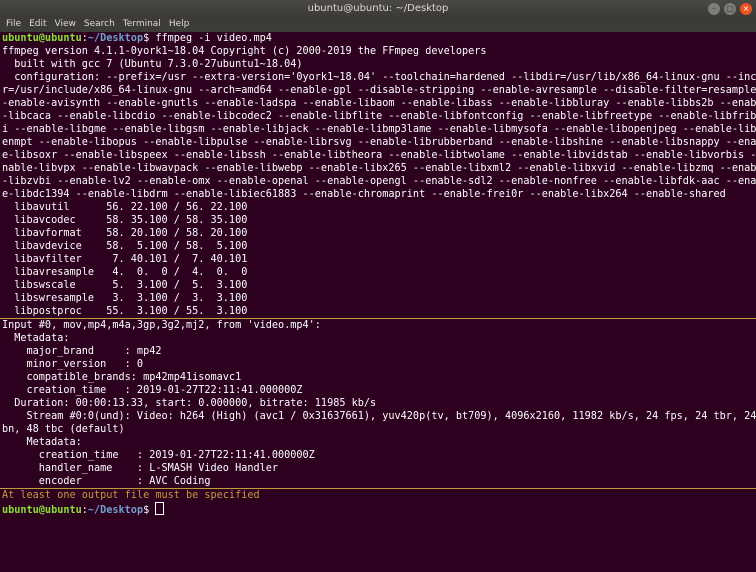  I want to click on output-line: compatible_brands: mp42mp41isomavc1, so click(122, 377).